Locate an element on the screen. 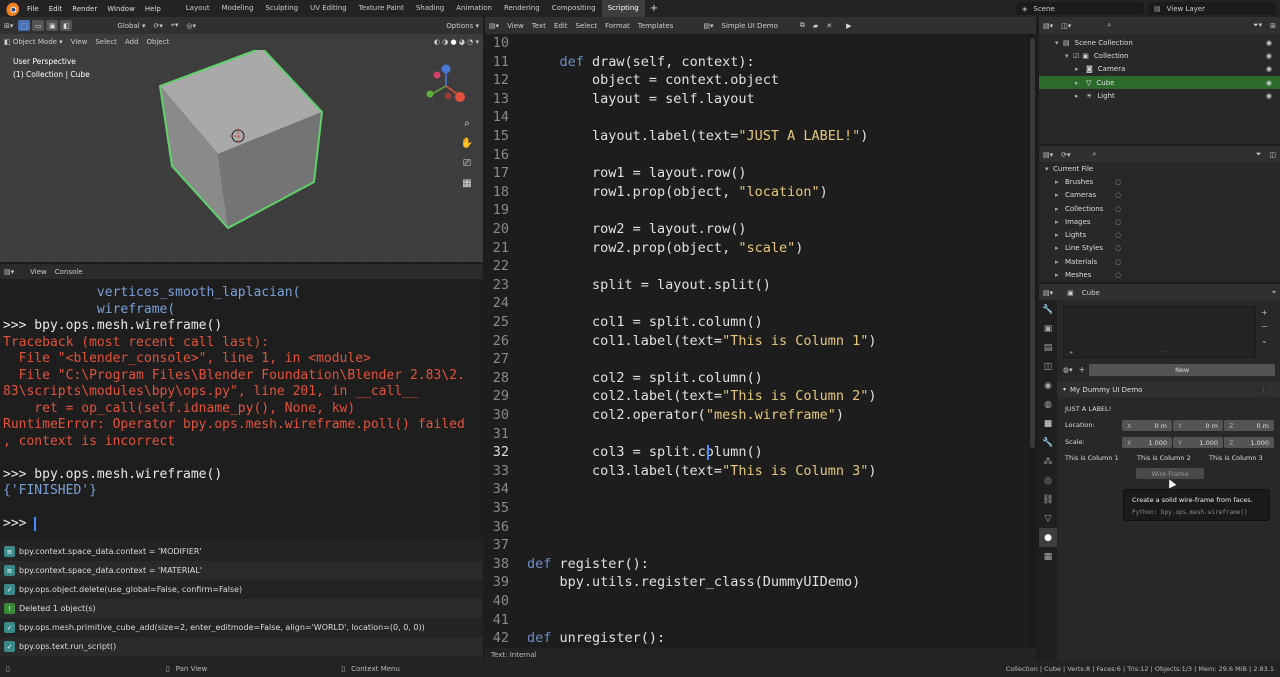  blend-filter-icon: ⏷ is located at coordinates (1259, 154).